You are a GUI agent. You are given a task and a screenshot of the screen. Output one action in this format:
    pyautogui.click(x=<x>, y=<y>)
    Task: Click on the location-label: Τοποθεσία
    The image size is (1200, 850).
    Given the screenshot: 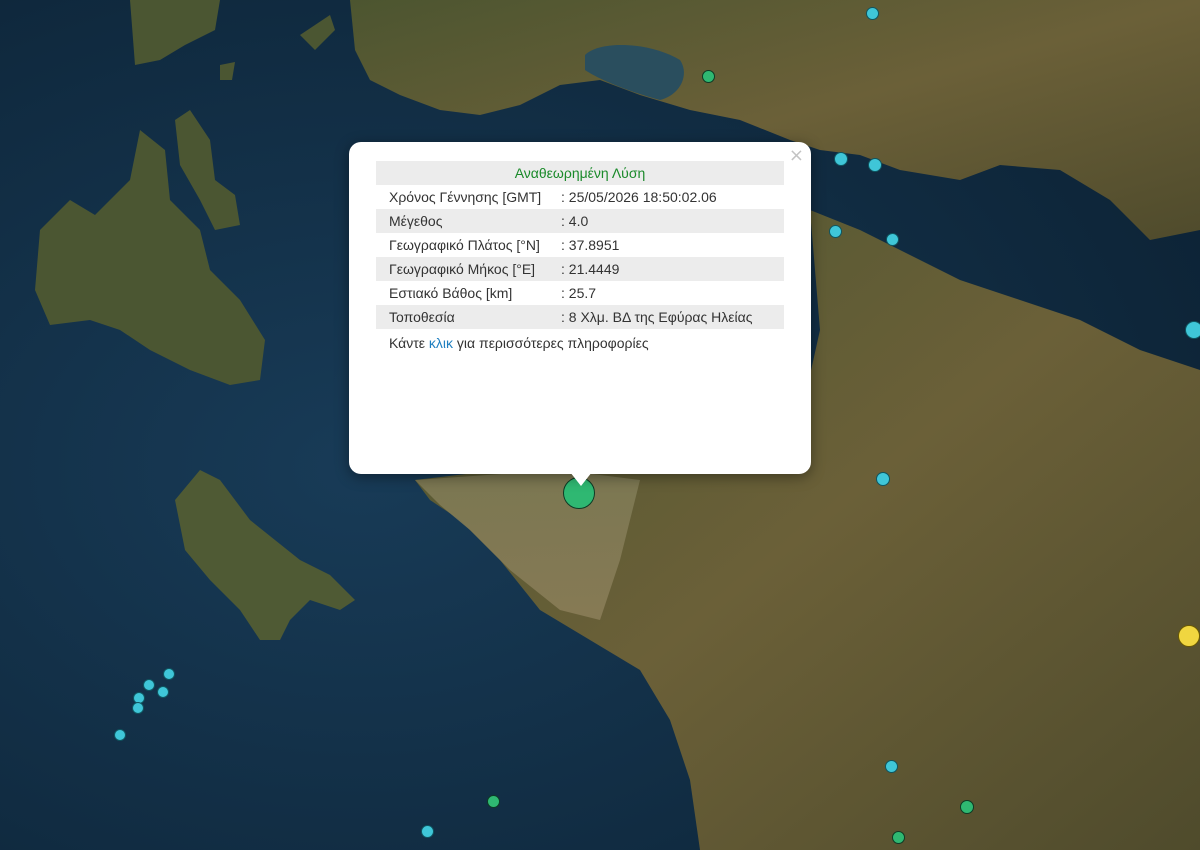 What is the action you would take?
    pyautogui.click(x=467, y=317)
    